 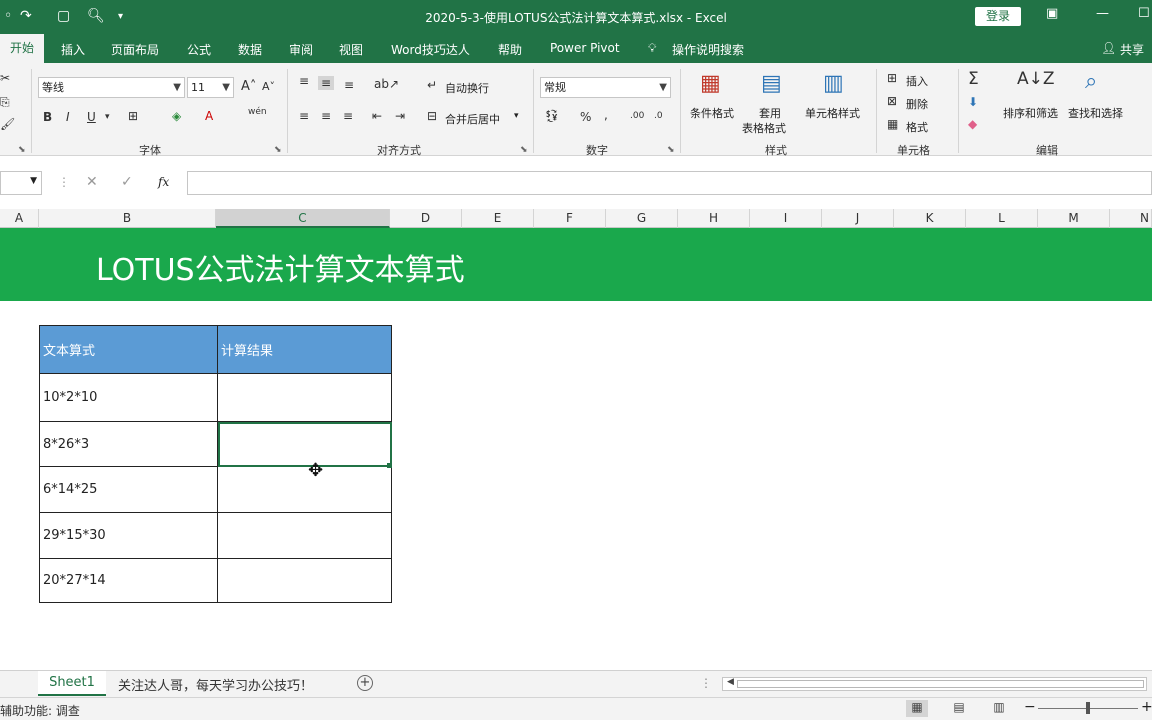 What do you see at coordinates (510, 49) in the screenshot?
I see `tab-help: 帮助` at bounding box center [510, 49].